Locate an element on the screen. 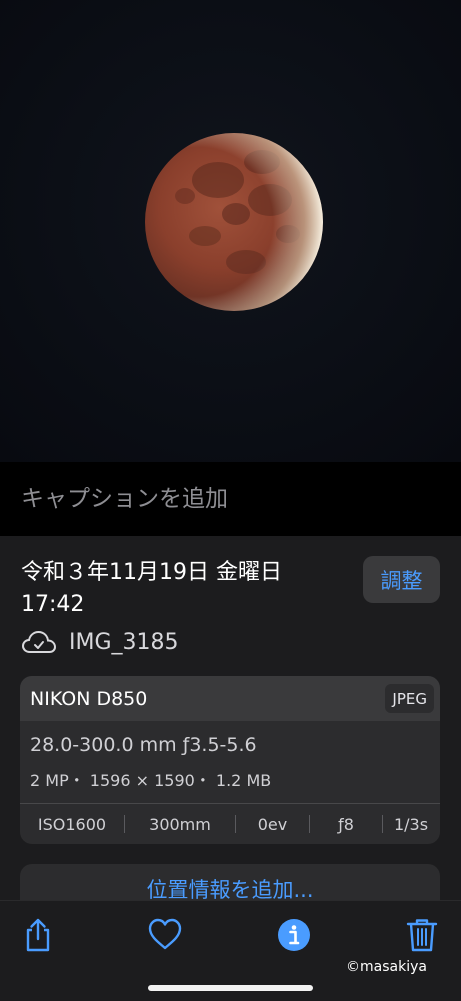 The height and width of the screenshot is (1001, 461). capture-date: 令和３年11月19日 金曜日 is located at coordinates (151, 572).